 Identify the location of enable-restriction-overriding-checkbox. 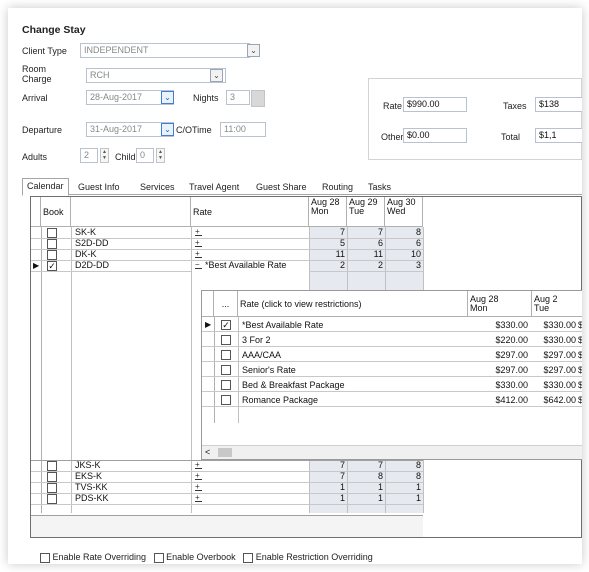
(248, 557).